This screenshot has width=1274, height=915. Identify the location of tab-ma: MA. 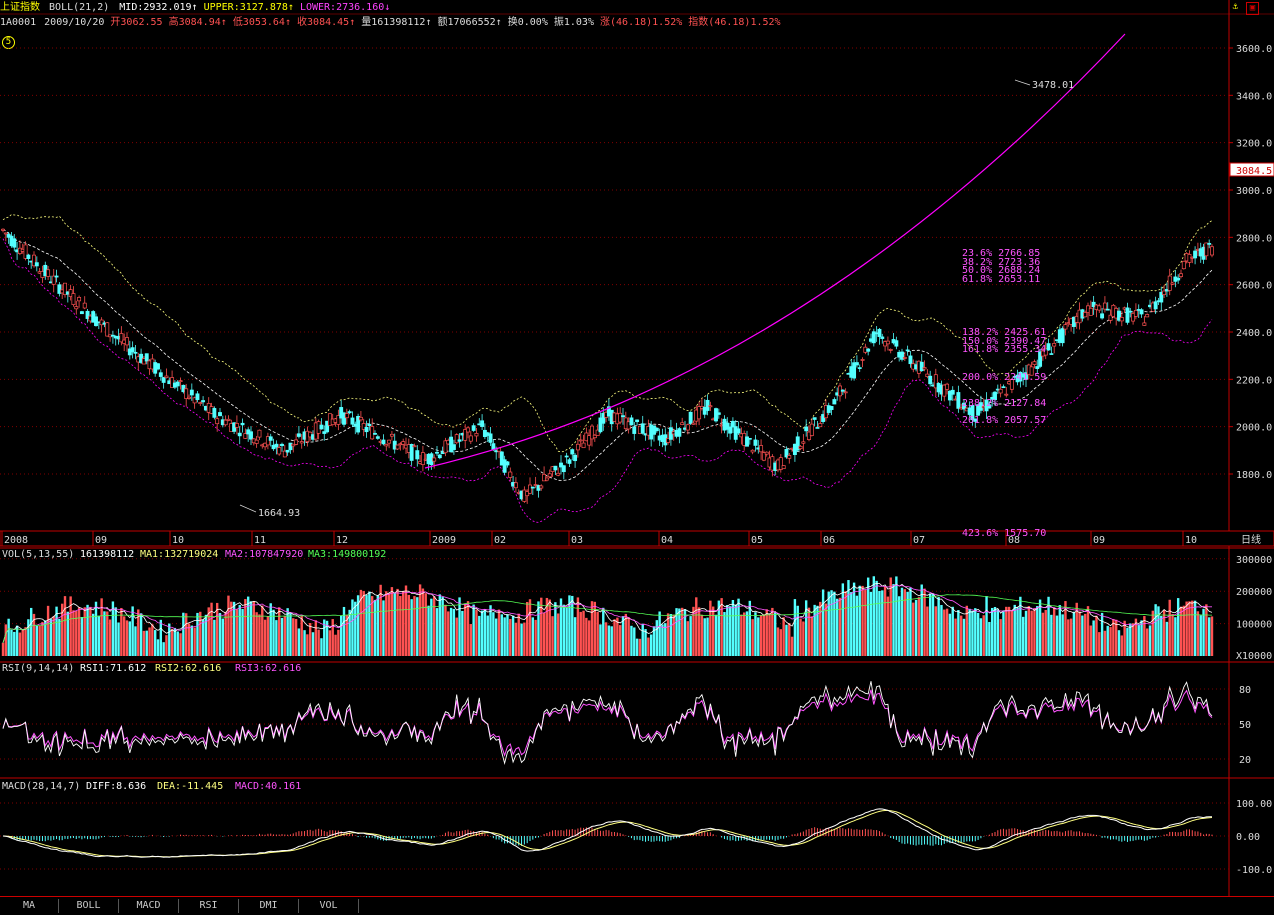
(29, 906).